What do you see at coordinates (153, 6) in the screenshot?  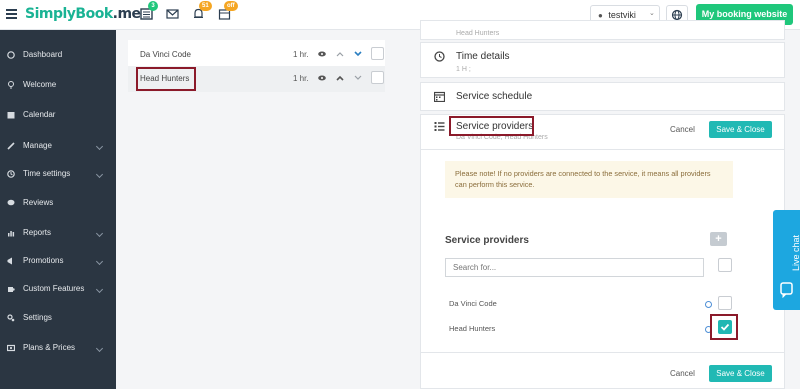 I see `list-badge: 3` at bounding box center [153, 6].